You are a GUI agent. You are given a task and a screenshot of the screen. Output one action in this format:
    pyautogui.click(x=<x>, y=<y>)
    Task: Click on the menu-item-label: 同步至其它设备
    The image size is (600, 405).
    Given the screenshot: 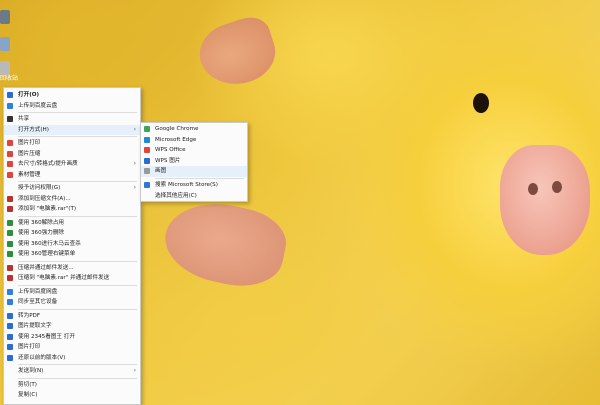 What is the action you would take?
    pyautogui.click(x=38, y=302)
    